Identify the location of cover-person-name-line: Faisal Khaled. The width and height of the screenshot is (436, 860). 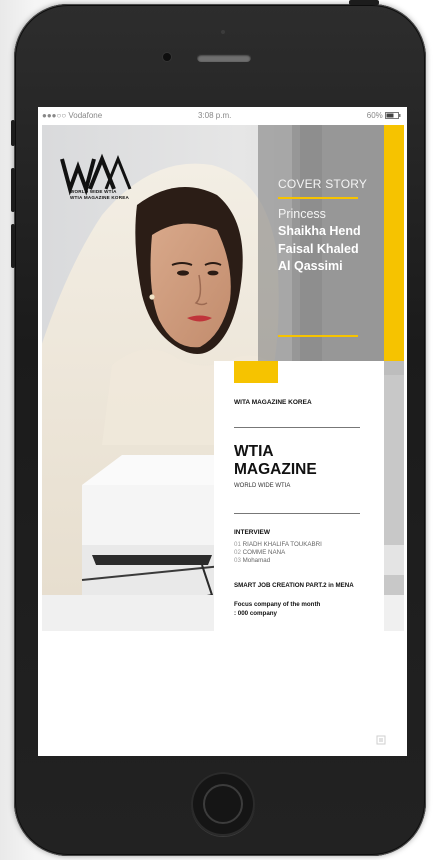
(318, 248).